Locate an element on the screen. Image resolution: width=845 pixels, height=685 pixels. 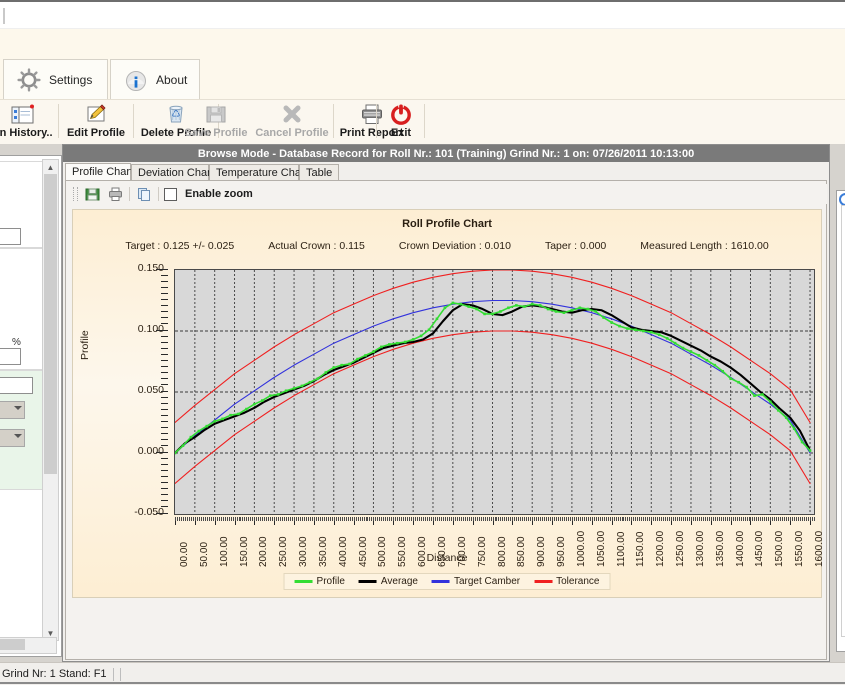
ribbon-tab-about: About is located at coordinates (155, 79).